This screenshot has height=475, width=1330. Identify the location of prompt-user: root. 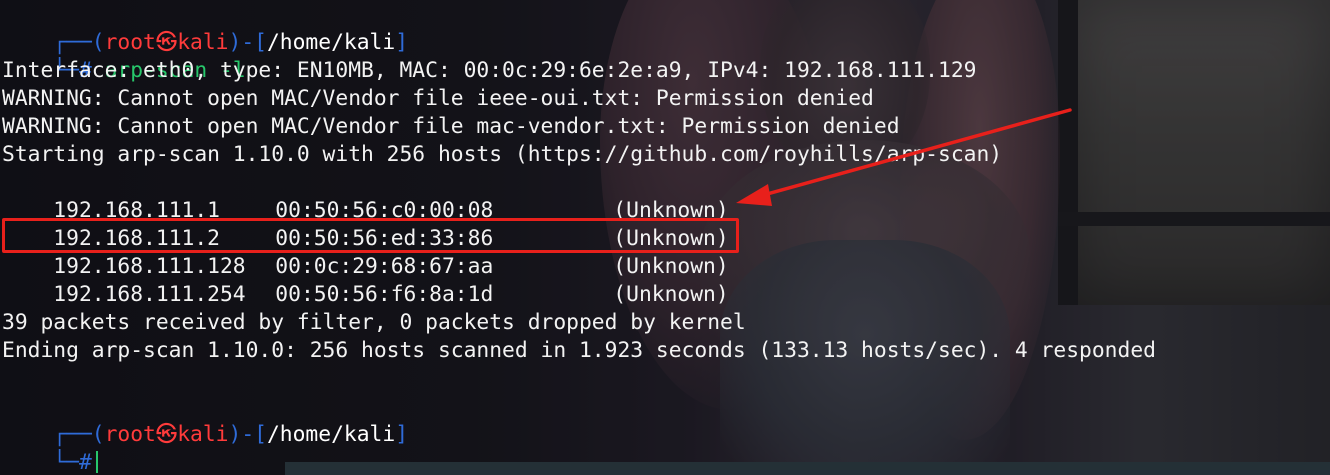
(130, 434).